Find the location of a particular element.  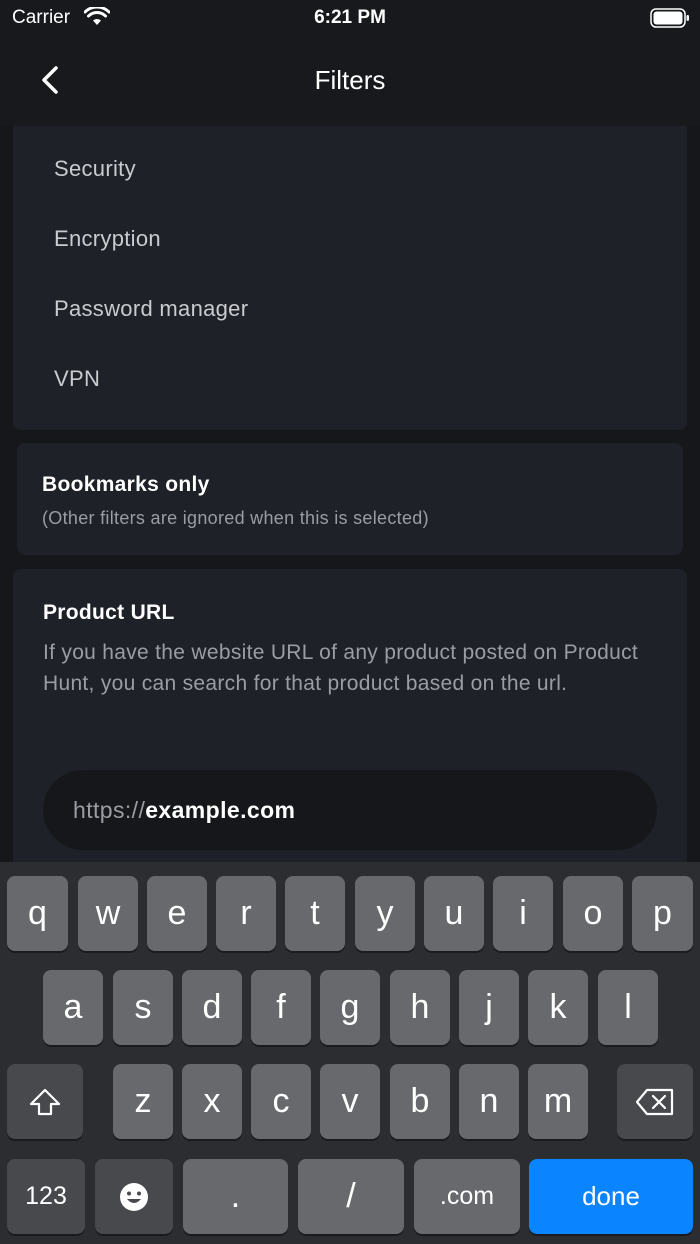

page-title: Filters is located at coordinates (350, 80).